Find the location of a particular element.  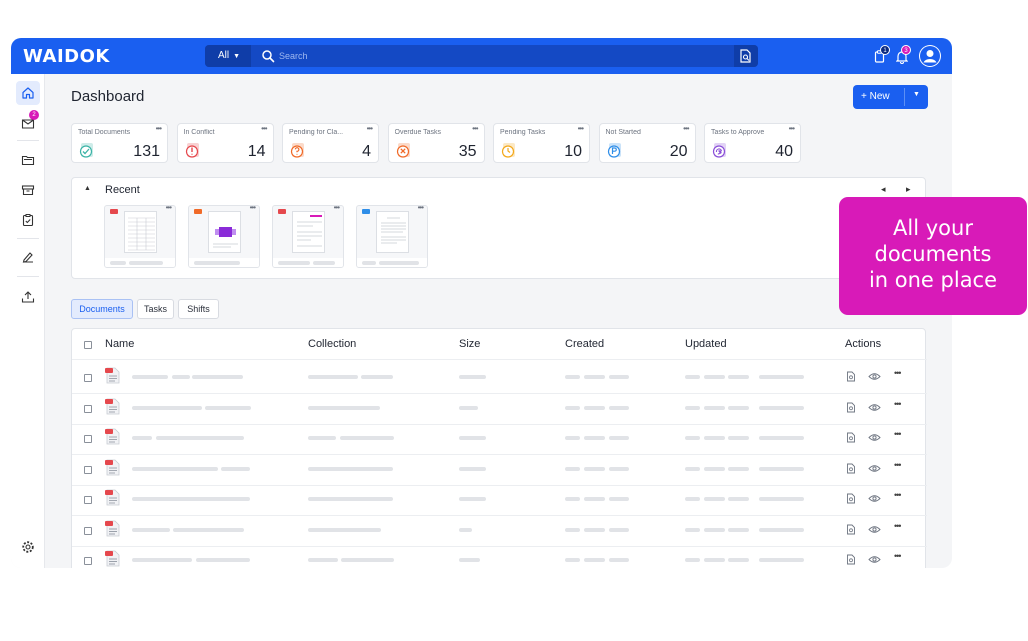

stat-card: Tasks to Approve ••• 40 is located at coordinates (752, 143).